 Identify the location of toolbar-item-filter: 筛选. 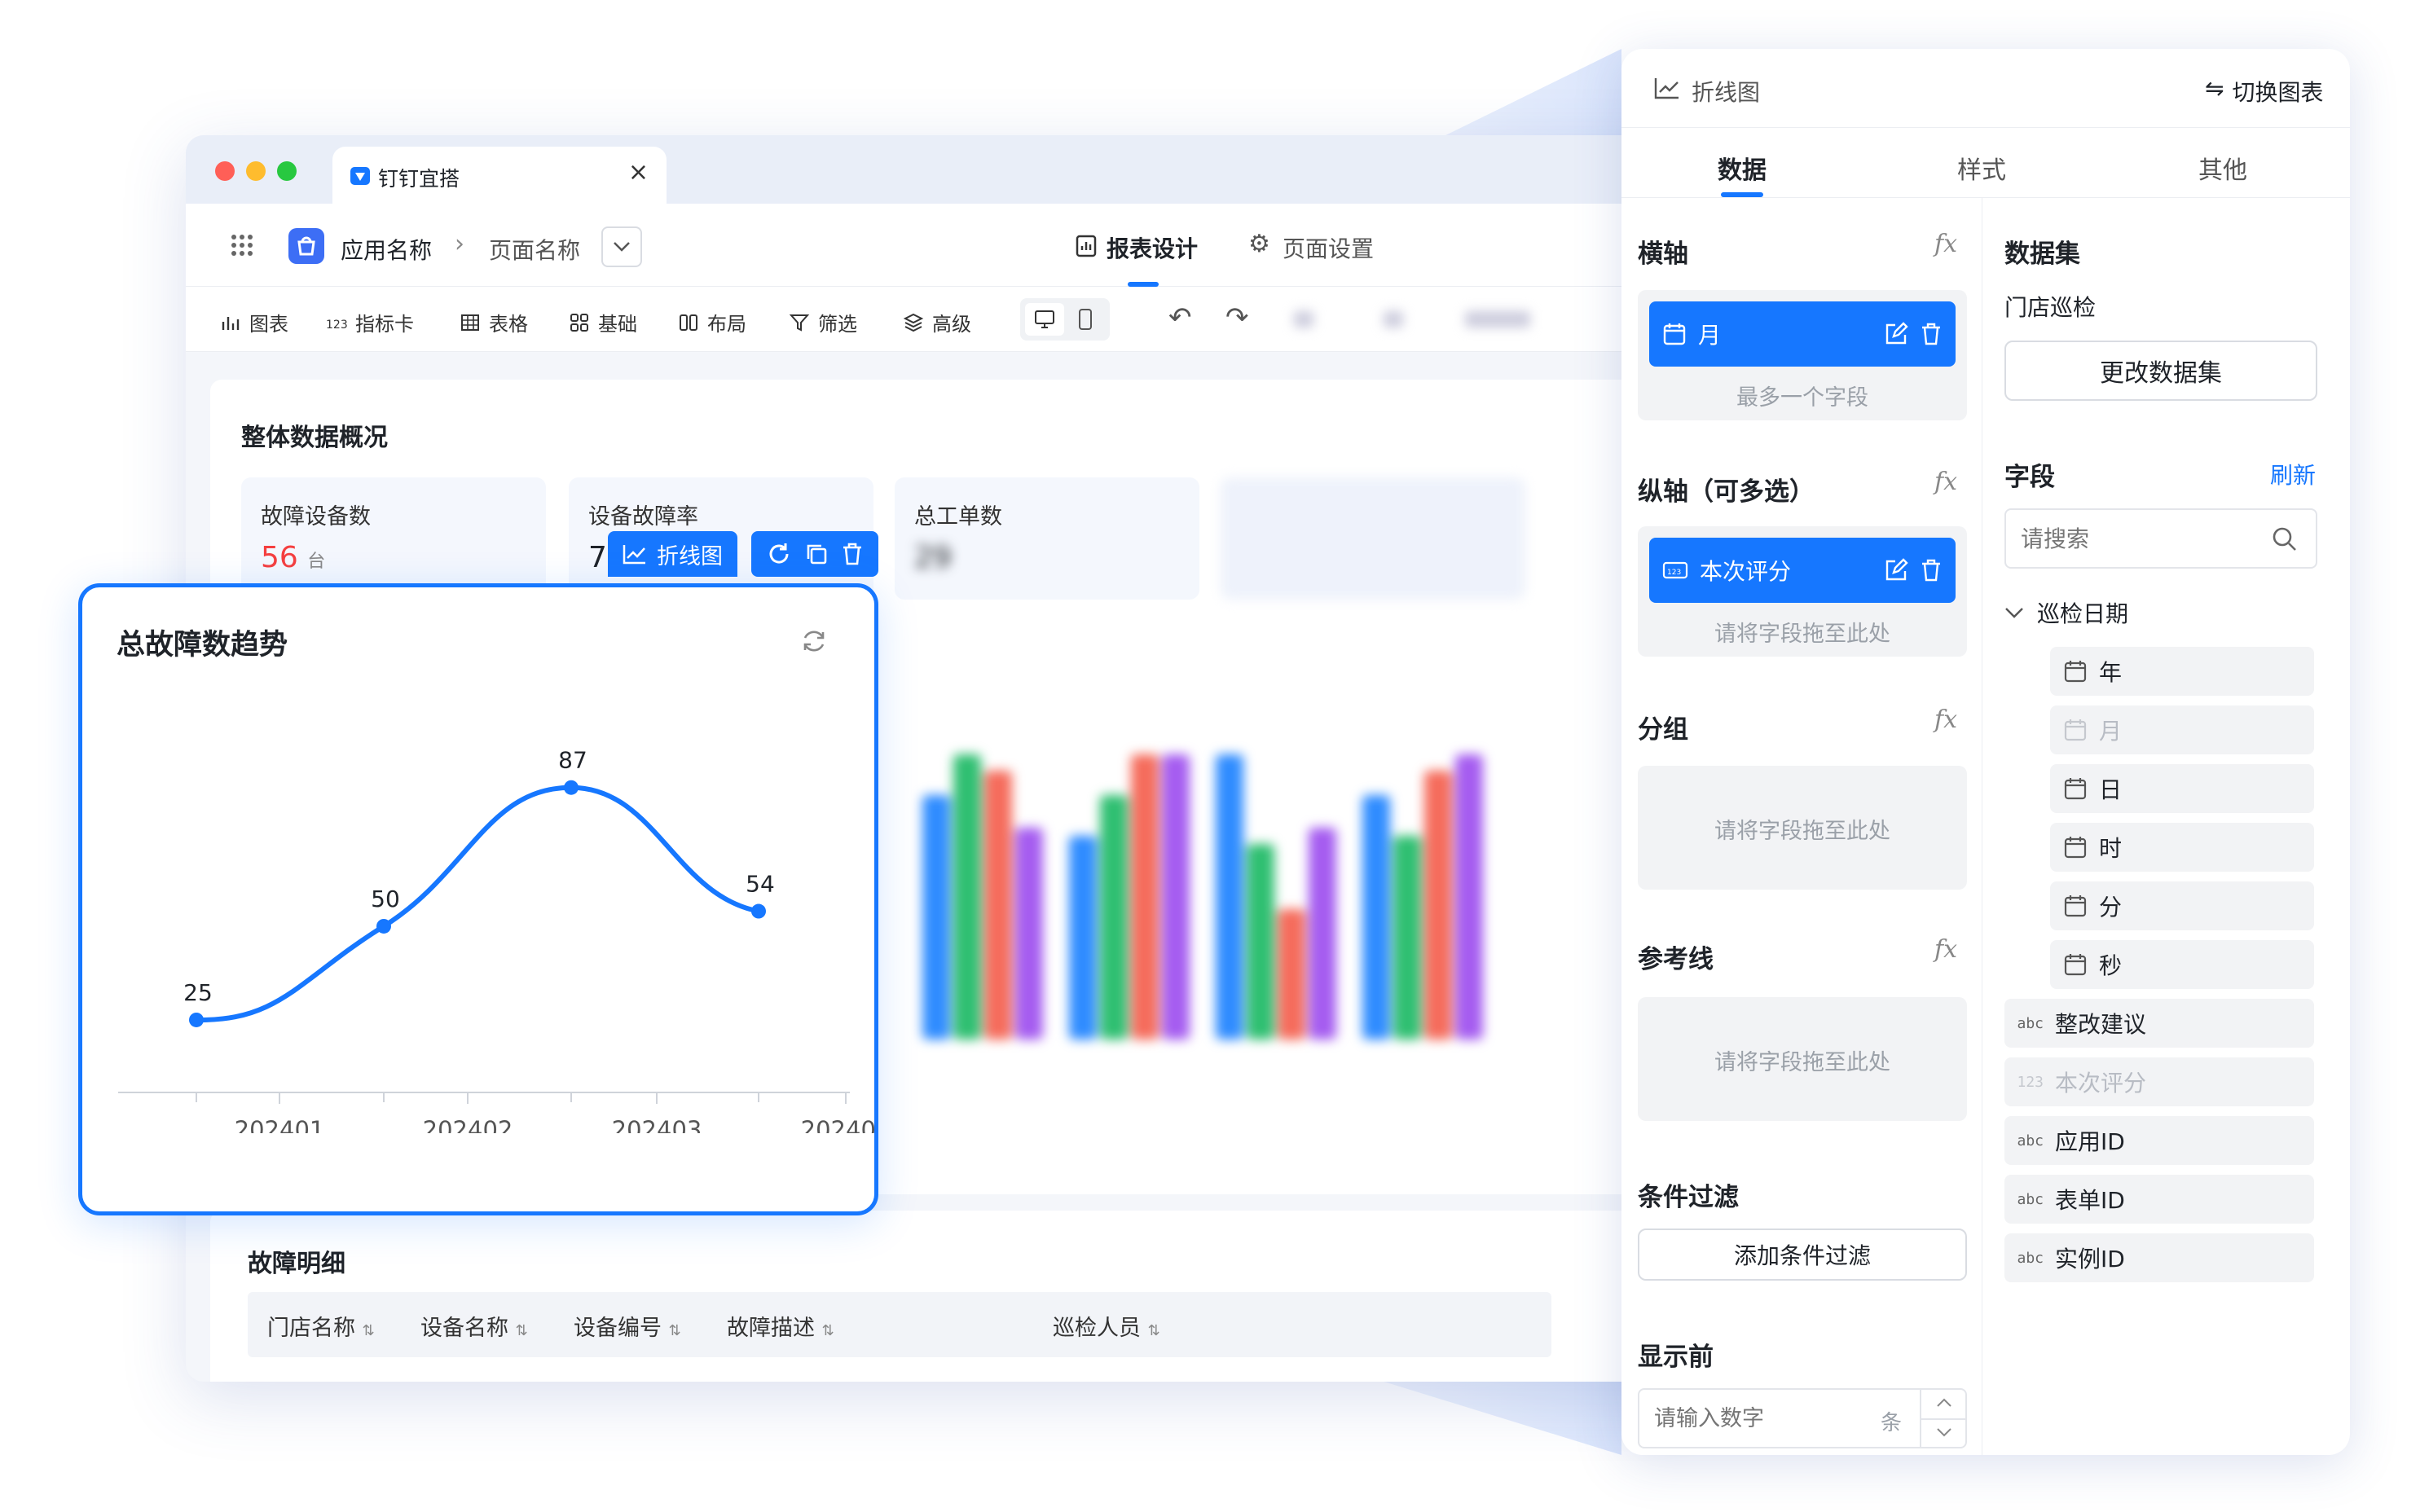
(823, 322).